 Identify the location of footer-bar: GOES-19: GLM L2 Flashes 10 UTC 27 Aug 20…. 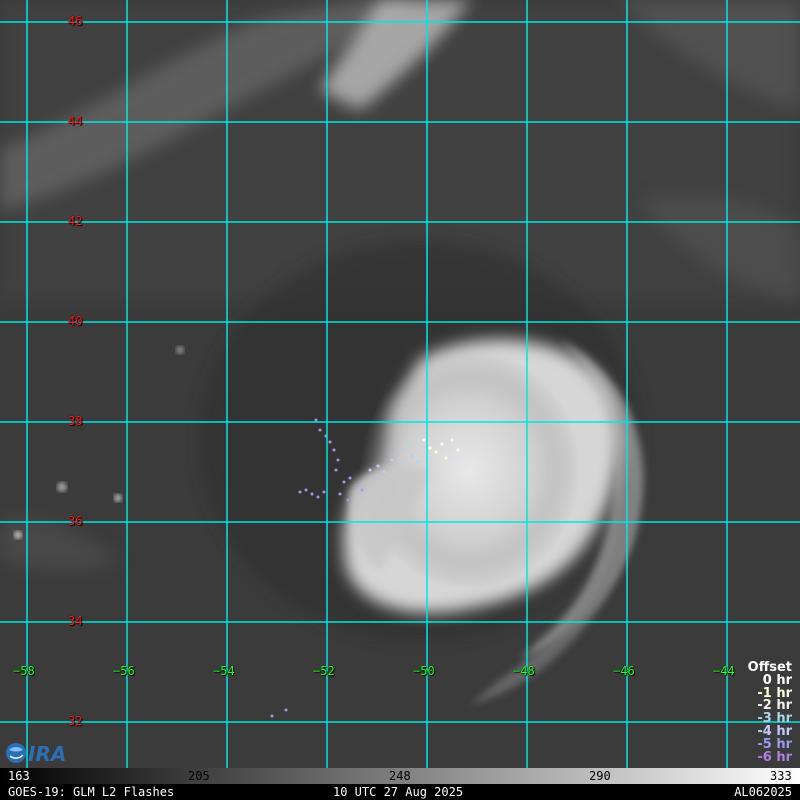
(400, 792).